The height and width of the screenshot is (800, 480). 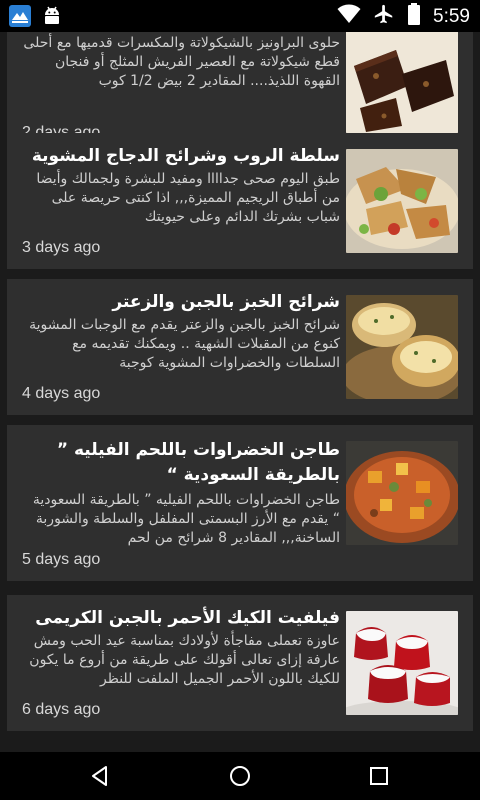 I want to click on back-icon, so click(x=99, y=776).